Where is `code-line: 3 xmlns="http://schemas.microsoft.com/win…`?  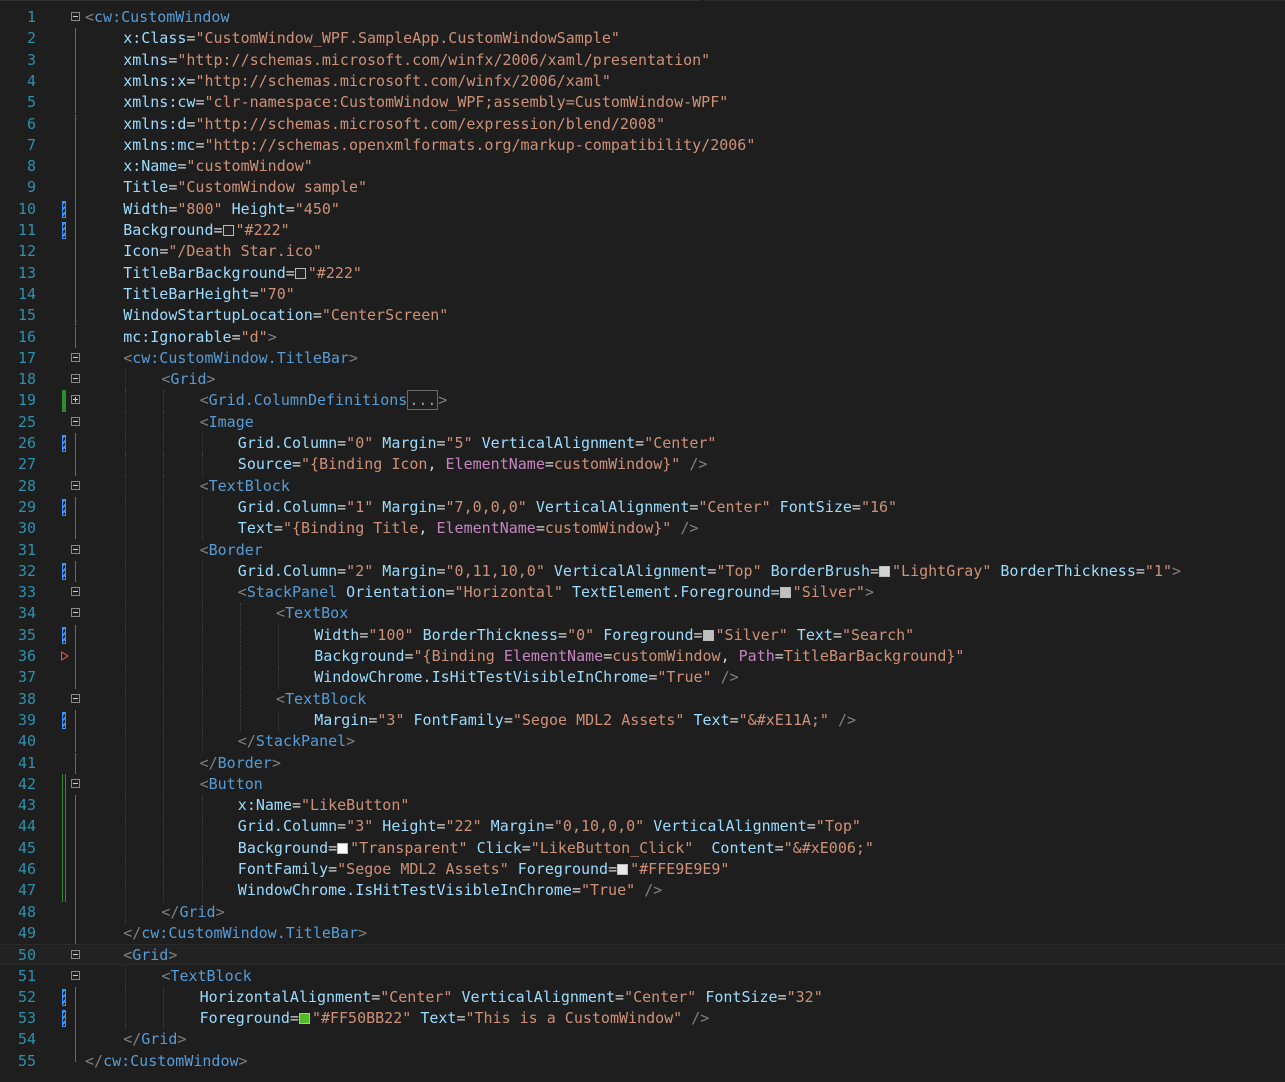
code-line: 3 xmlns="http://schemas.microsoft.com/win… is located at coordinates (642, 60).